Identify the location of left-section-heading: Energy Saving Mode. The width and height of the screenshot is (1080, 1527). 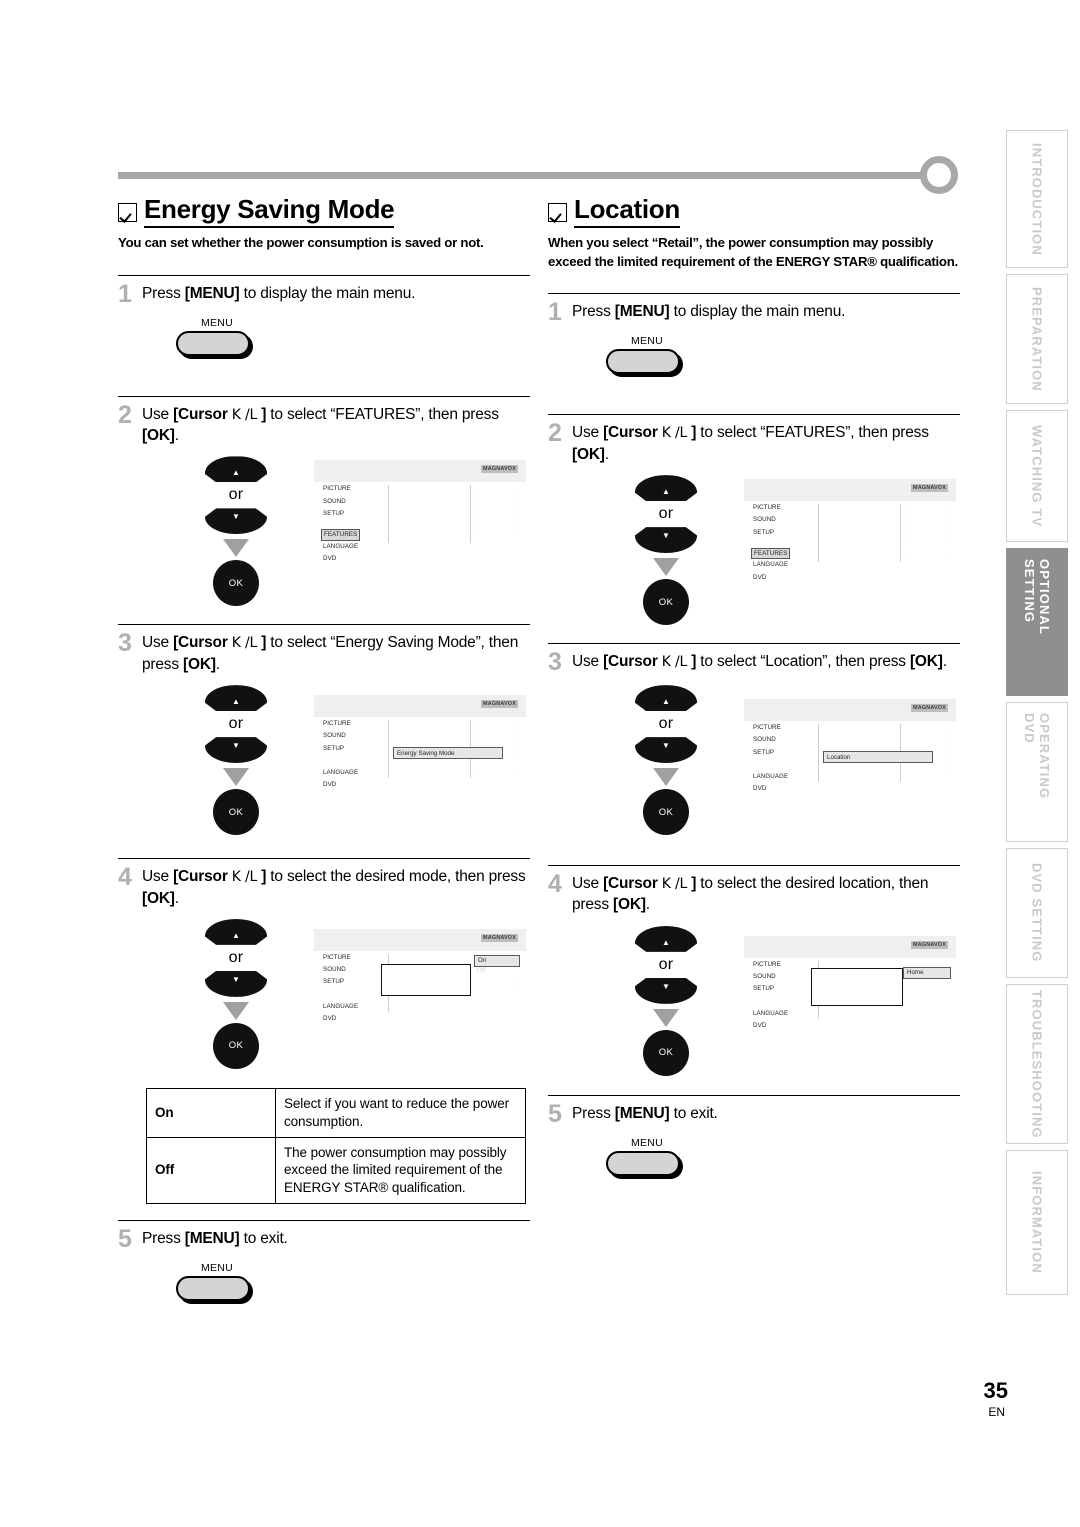
(324, 211).